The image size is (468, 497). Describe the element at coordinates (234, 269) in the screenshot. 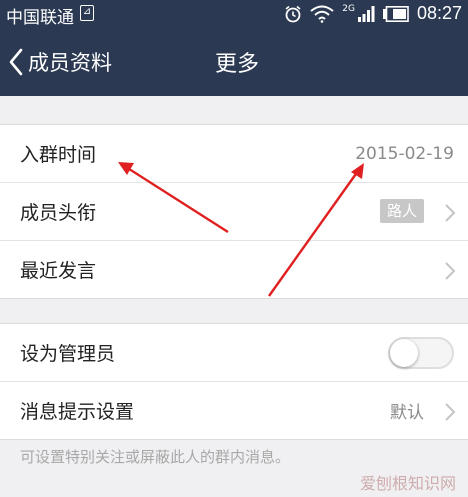

I see `row-recent-messages: 最近发言` at that location.